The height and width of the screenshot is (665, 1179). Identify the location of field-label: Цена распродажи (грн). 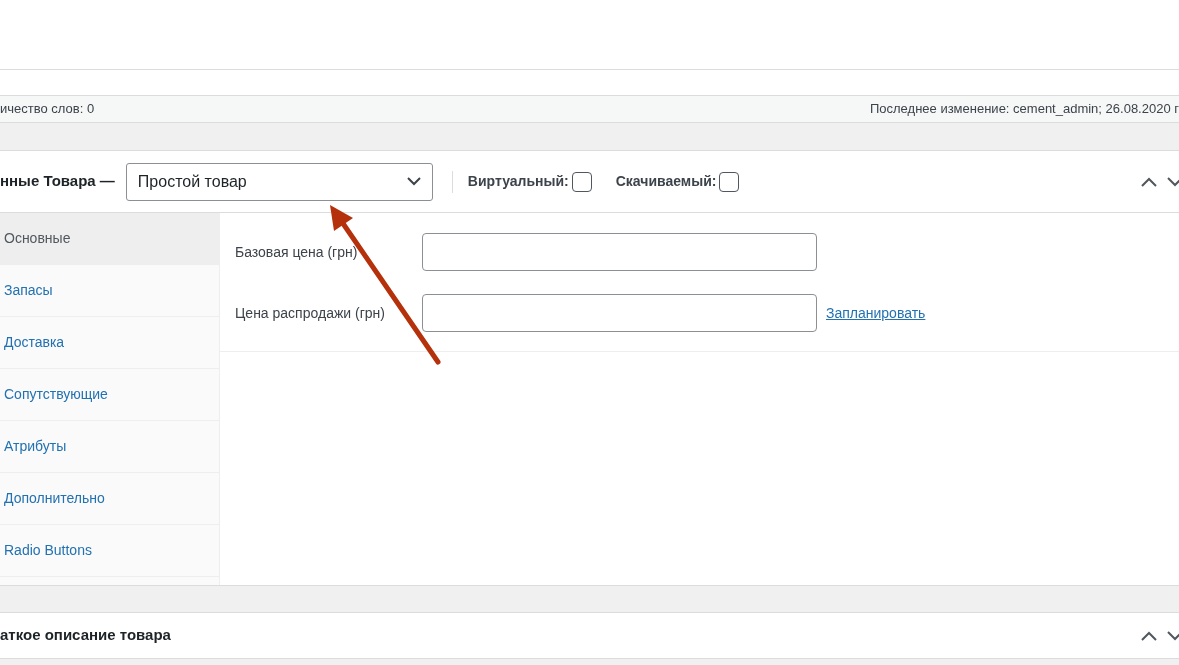
(310, 313).